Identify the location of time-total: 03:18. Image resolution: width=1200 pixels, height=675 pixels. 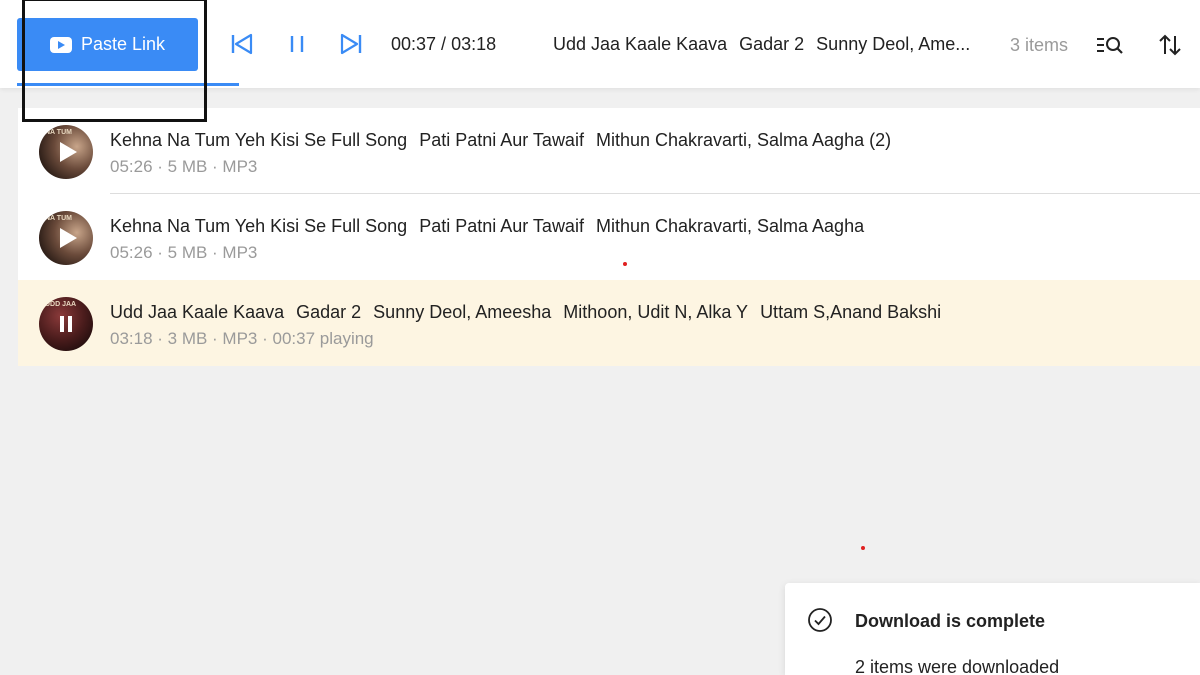
(474, 44).